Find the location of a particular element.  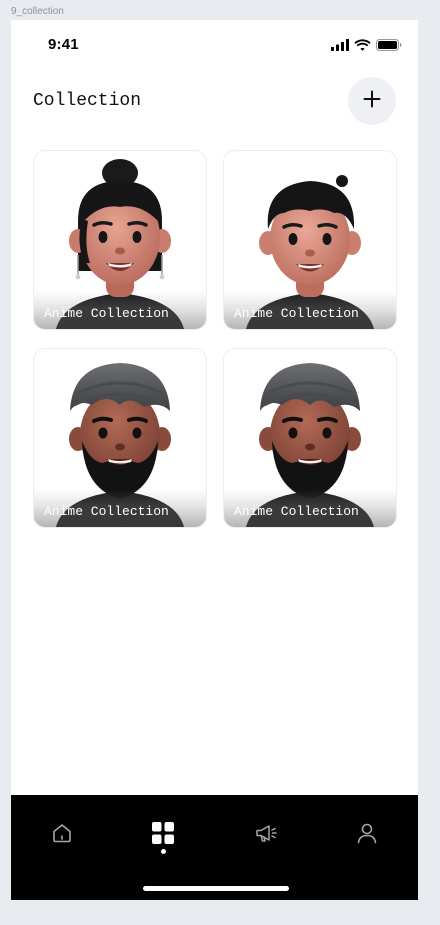

battery-icon is located at coordinates (389, 47).